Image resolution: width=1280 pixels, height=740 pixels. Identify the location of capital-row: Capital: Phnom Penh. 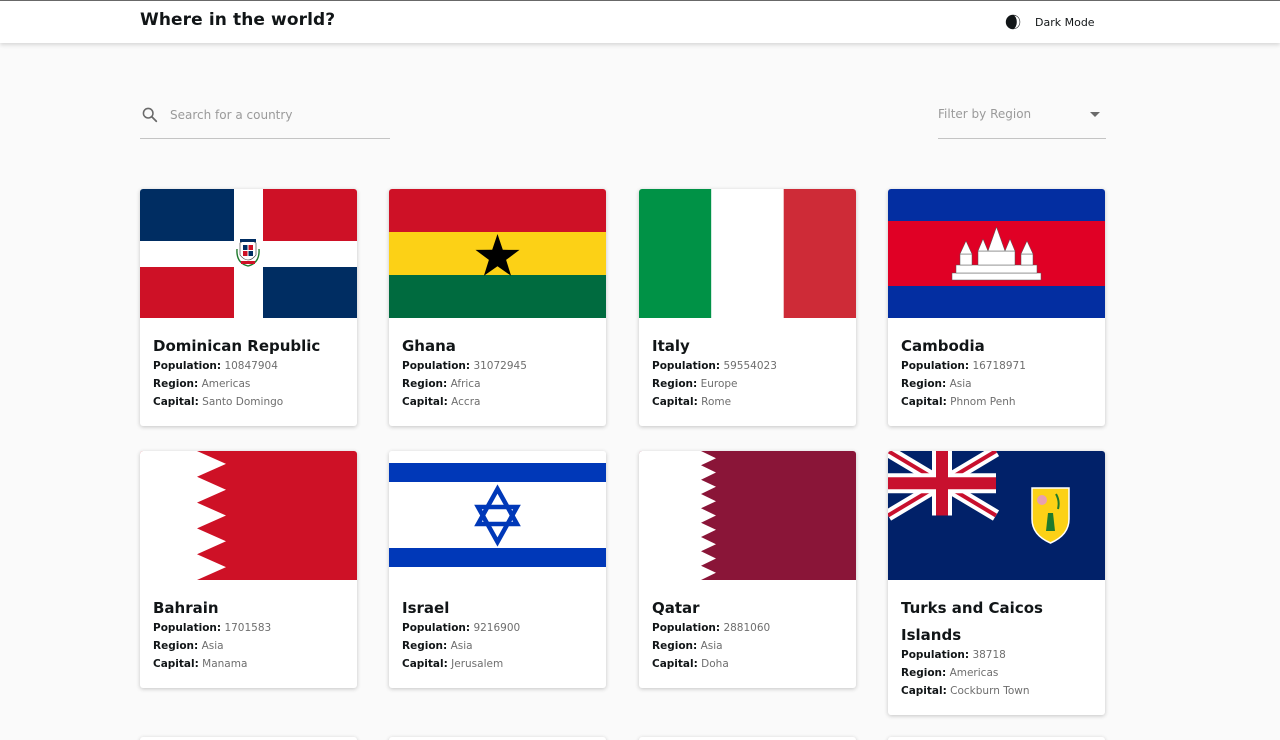
(958, 402).